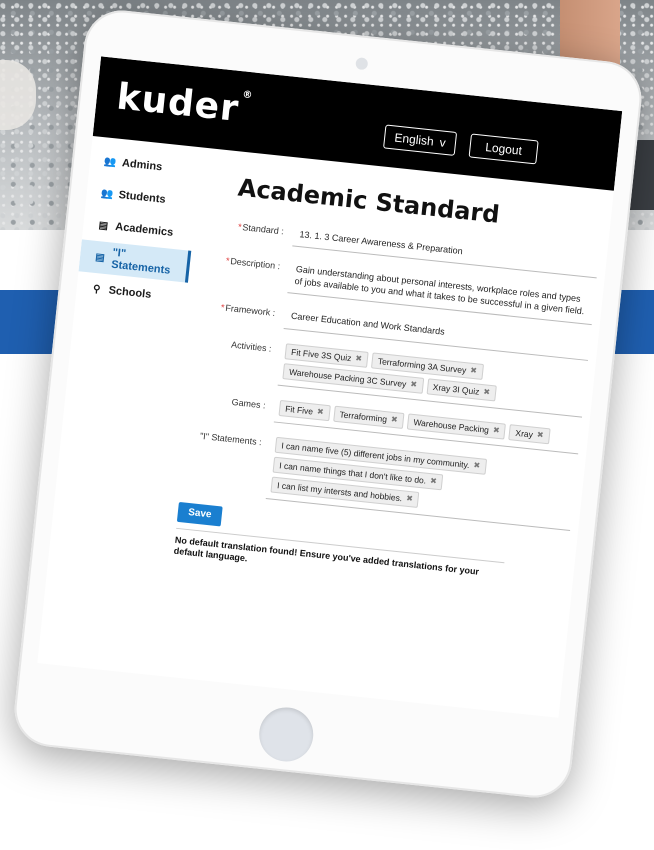 The height and width of the screenshot is (850, 654). Describe the element at coordinates (130, 292) in the screenshot. I see `sidebar-item-label: Schools` at that location.